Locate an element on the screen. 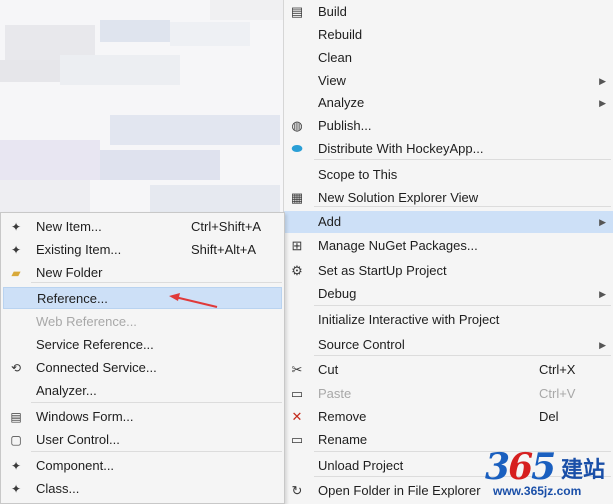  menu-item-label: Scope to This is located at coordinates (358, 174).